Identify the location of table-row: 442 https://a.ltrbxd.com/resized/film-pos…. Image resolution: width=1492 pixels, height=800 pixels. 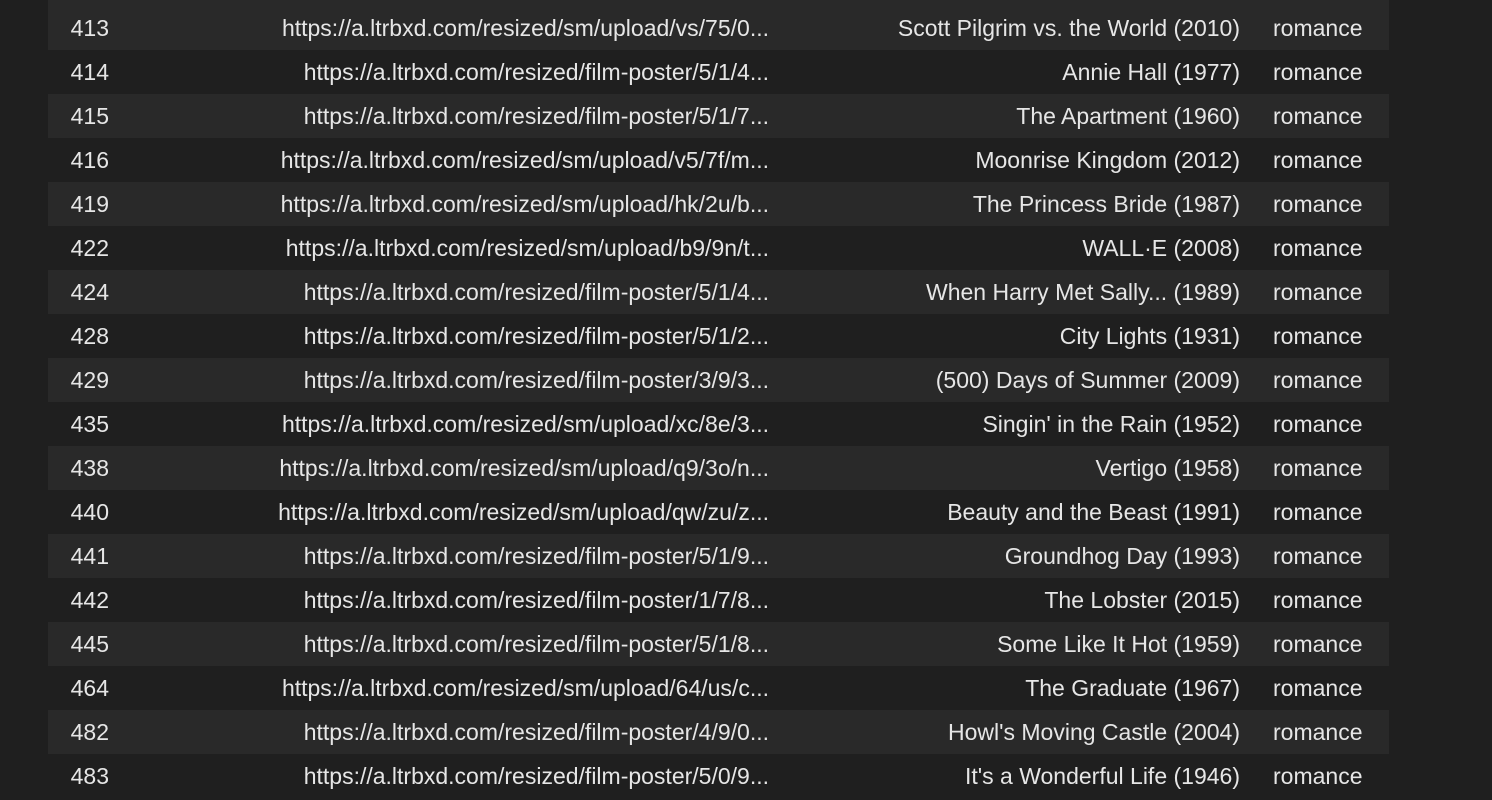
(718, 600).